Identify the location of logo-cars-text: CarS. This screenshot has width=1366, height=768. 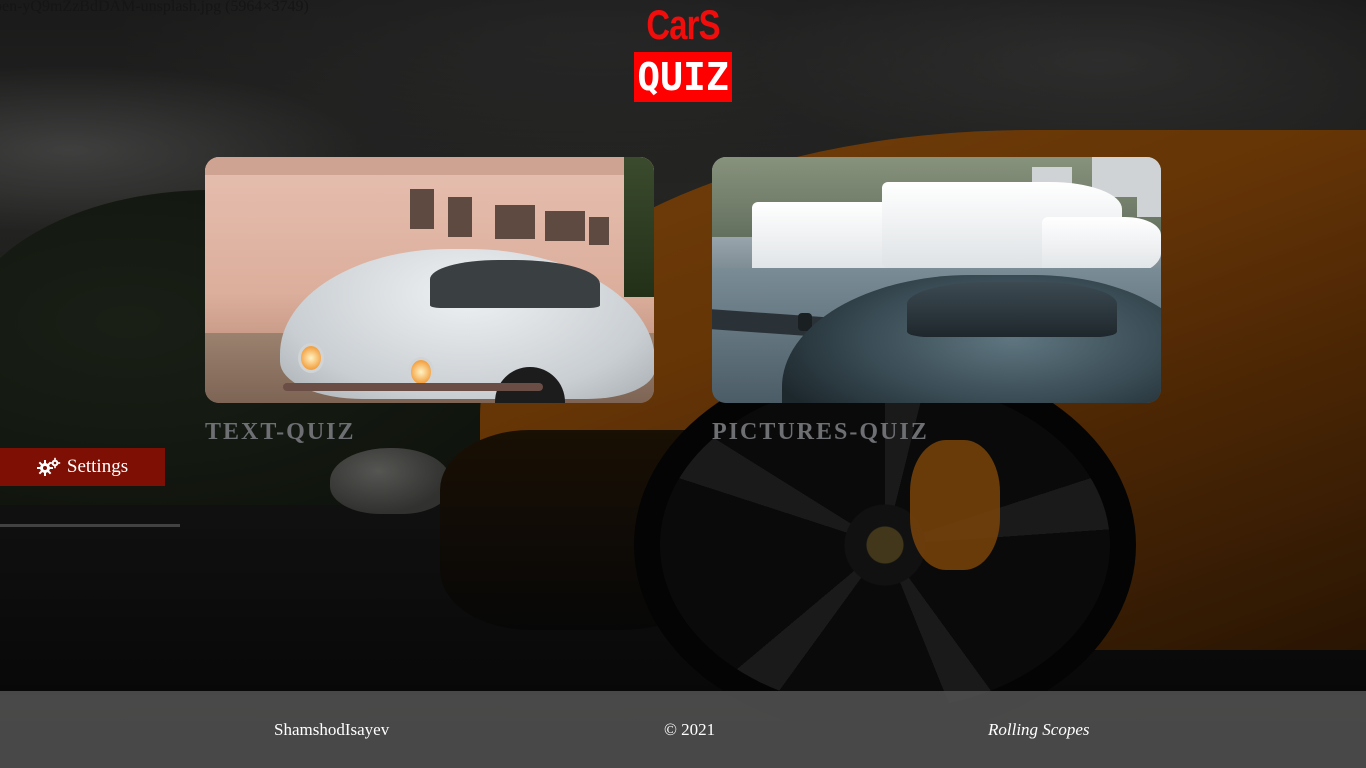
(683, 24).